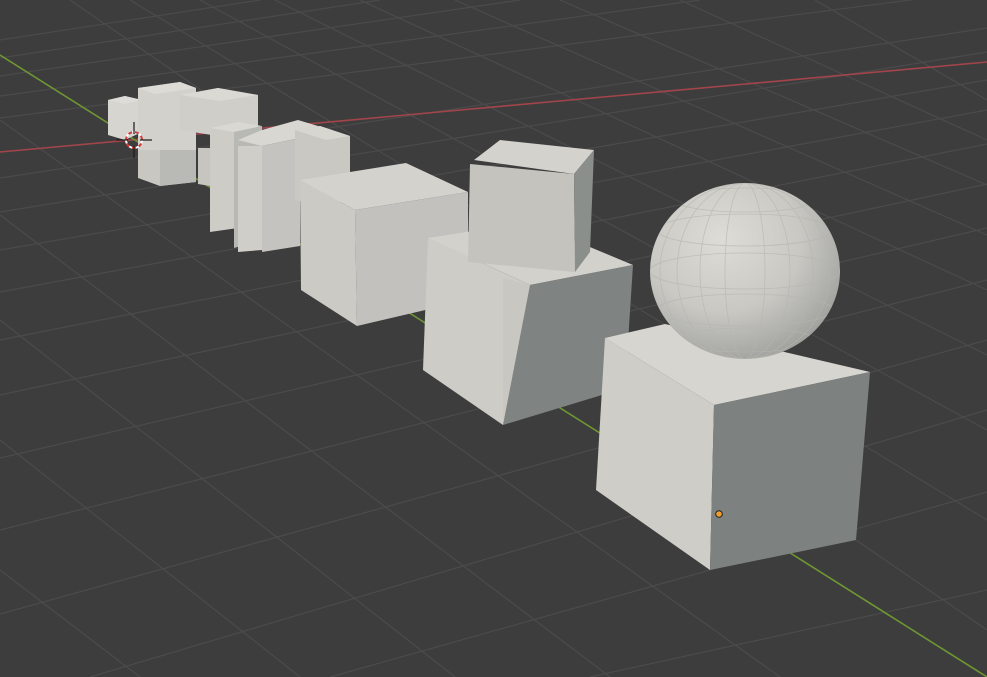 The height and width of the screenshot is (677, 987). I want to click on cube-stacked-top, so click(531, 206).